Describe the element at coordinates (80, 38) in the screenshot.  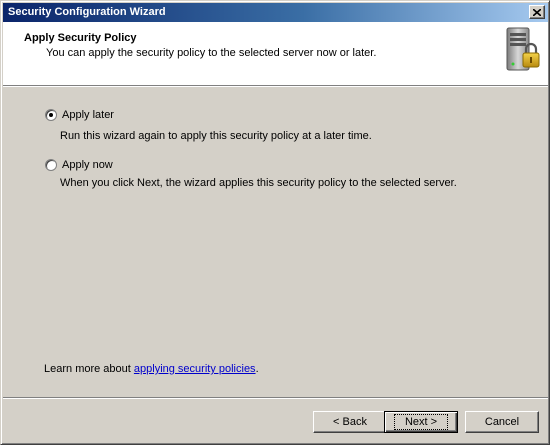
I see `page-title: Apply Security Policy` at that location.